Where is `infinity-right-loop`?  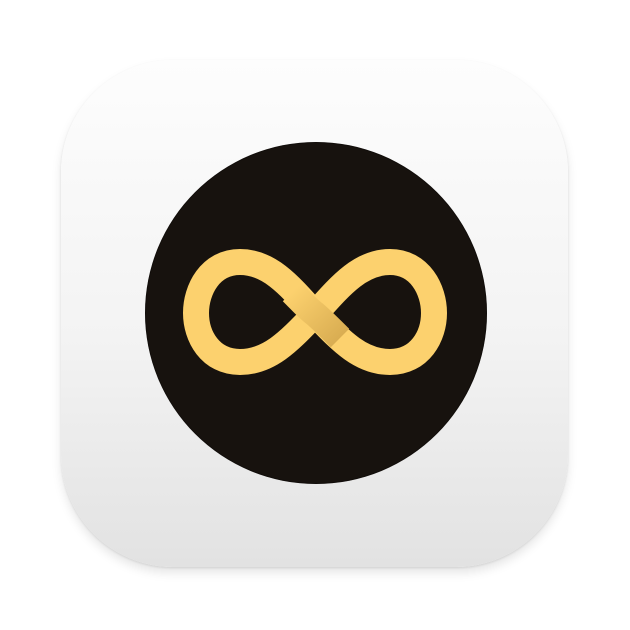
infinity-right-loop is located at coordinates (372, 312).